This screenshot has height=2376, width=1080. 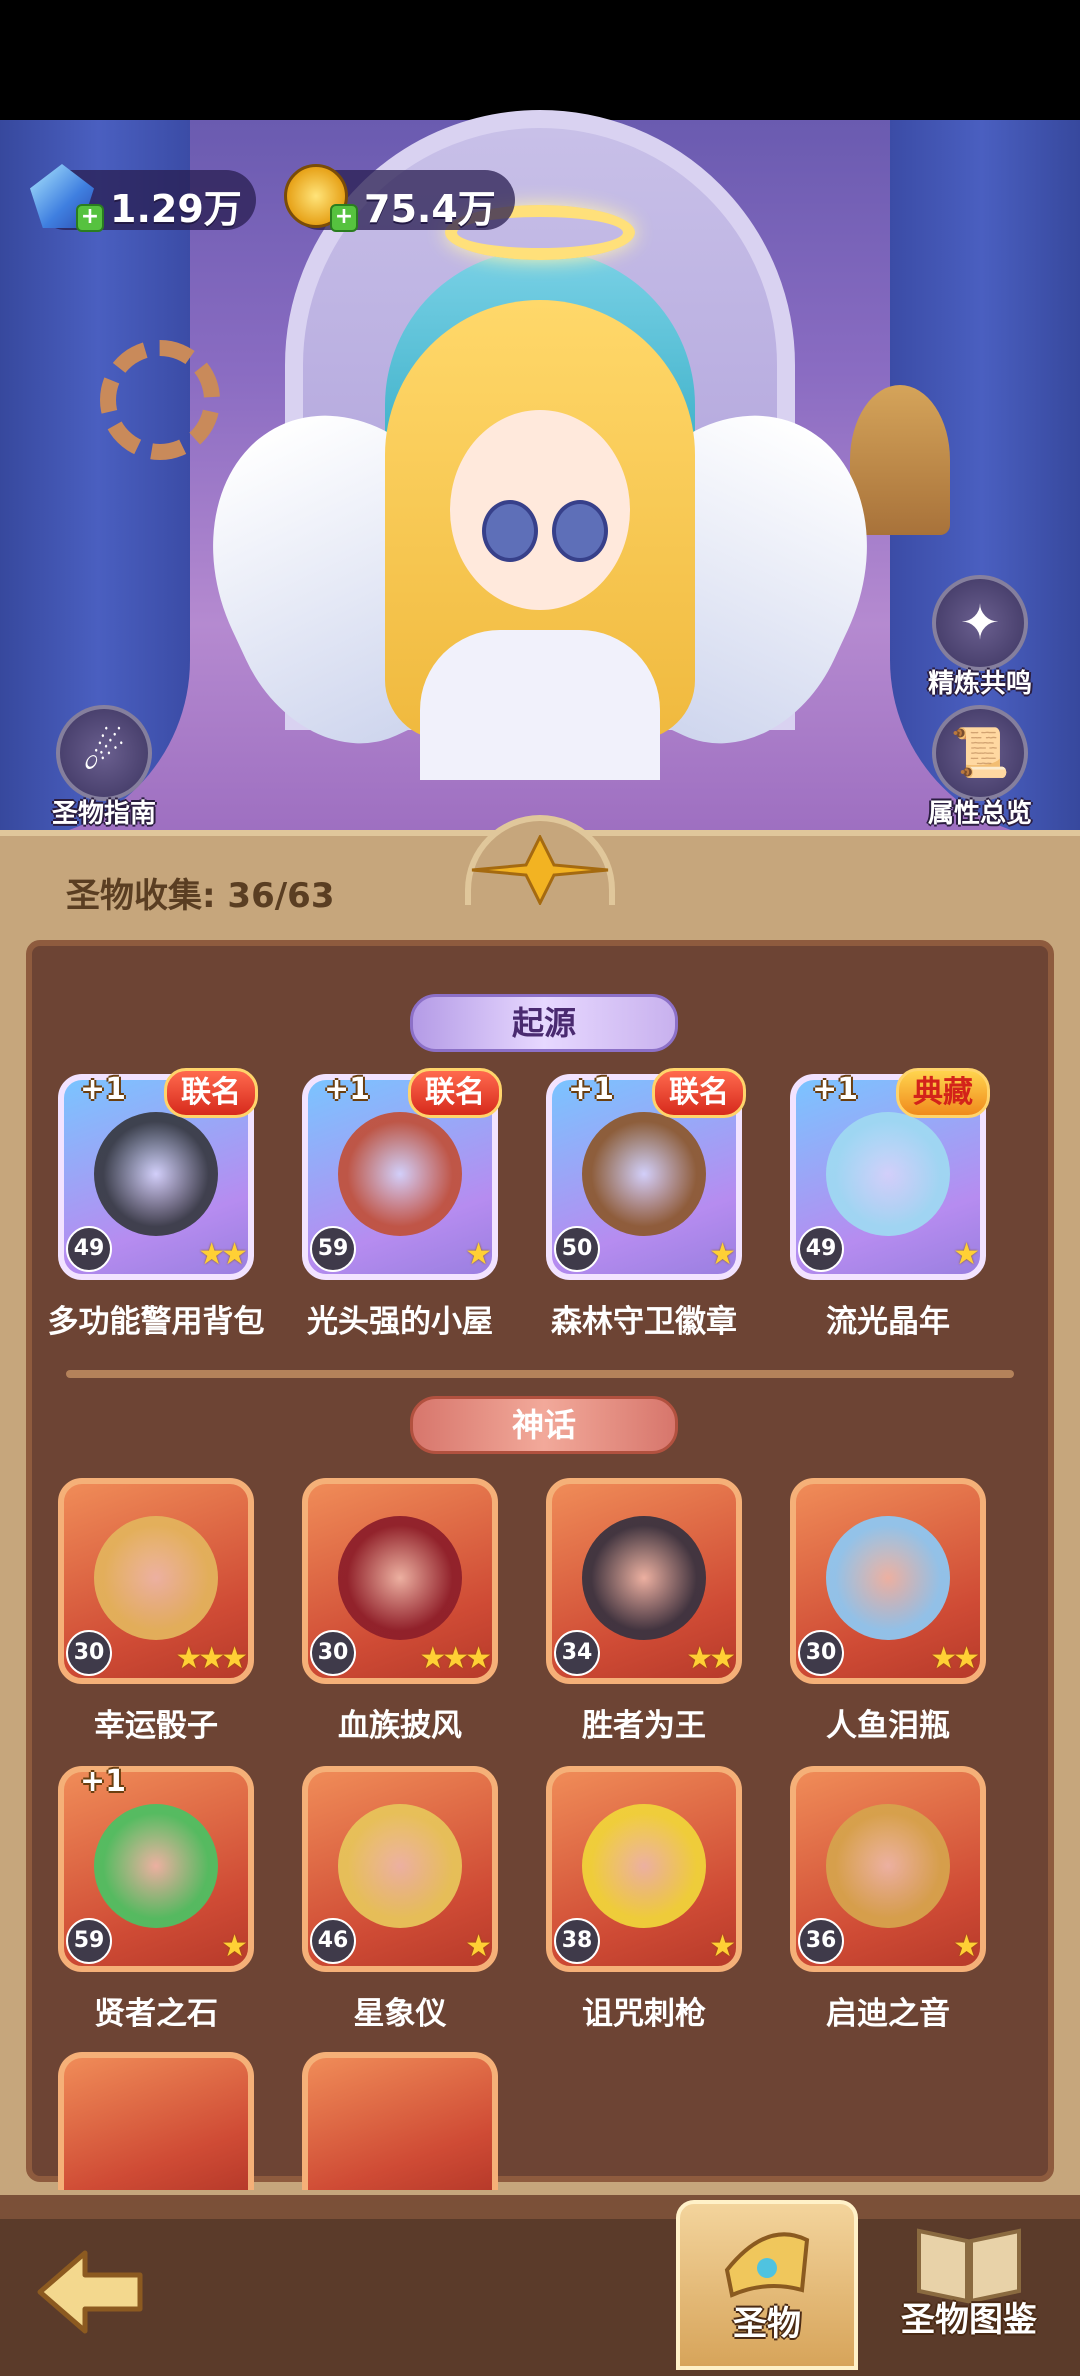 What do you see at coordinates (344, 218) in the screenshot?
I see `add-gold-icon: +` at bounding box center [344, 218].